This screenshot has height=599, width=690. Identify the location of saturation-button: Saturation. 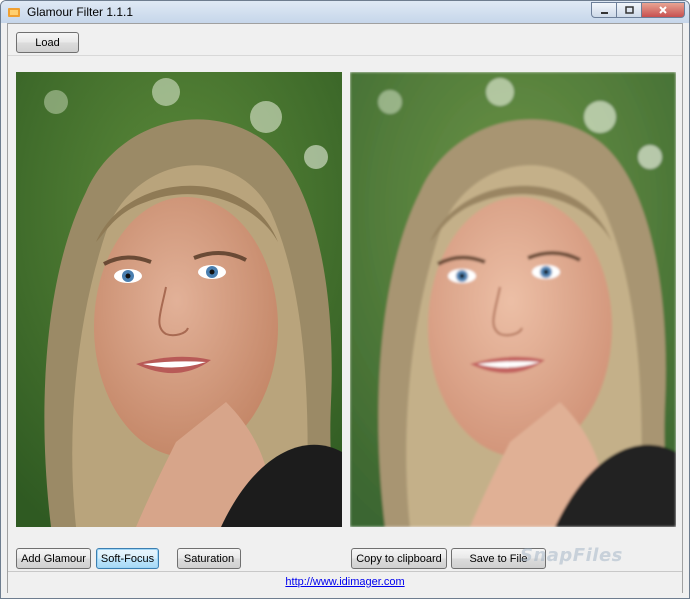
(209, 558).